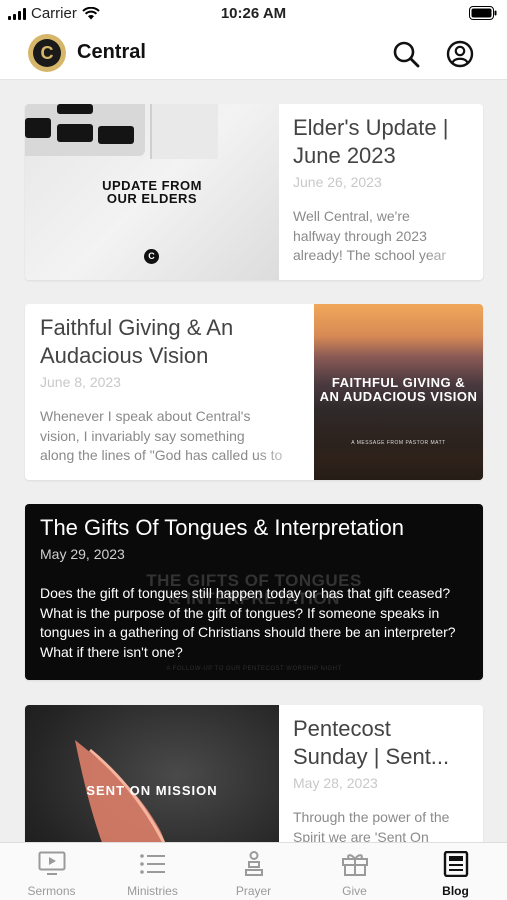 Image resolution: width=507 pixels, height=900 pixels. I want to click on tab-prayer: Prayer, so click(253, 871).